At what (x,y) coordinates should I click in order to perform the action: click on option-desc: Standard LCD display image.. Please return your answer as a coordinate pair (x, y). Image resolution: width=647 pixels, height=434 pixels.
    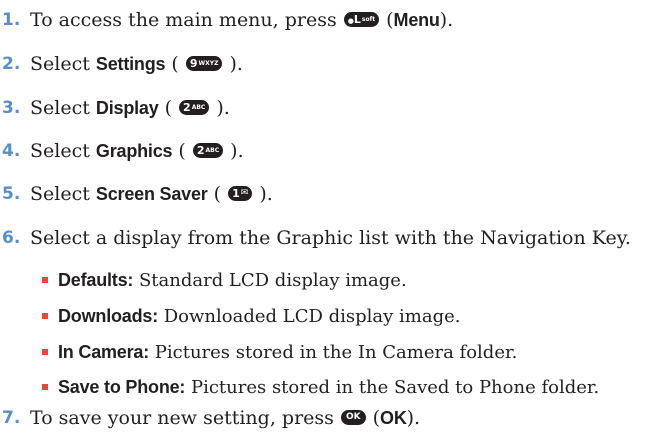
    Looking at the image, I should click on (270, 280).